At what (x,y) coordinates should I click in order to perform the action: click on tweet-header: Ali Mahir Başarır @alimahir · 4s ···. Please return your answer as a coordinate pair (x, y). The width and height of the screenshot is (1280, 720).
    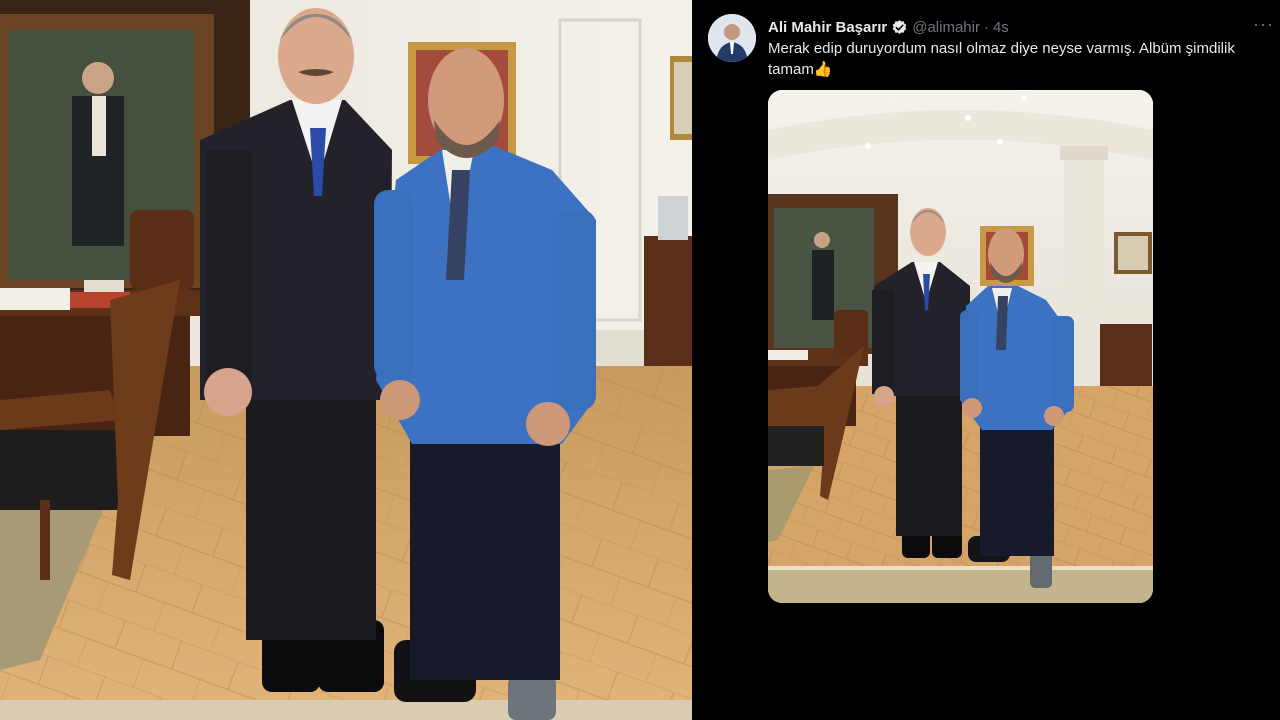
    Looking at the image, I should click on (1020, 26).